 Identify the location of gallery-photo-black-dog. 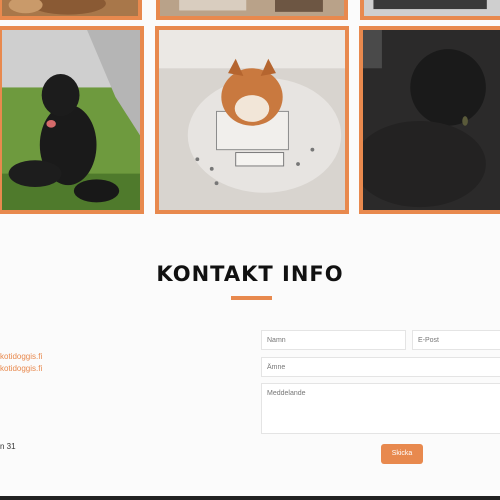
(72, 120).